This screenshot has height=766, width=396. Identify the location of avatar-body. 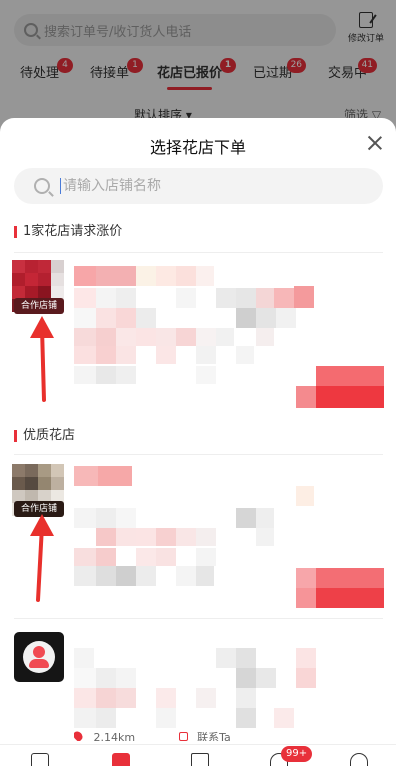
(39, 663).